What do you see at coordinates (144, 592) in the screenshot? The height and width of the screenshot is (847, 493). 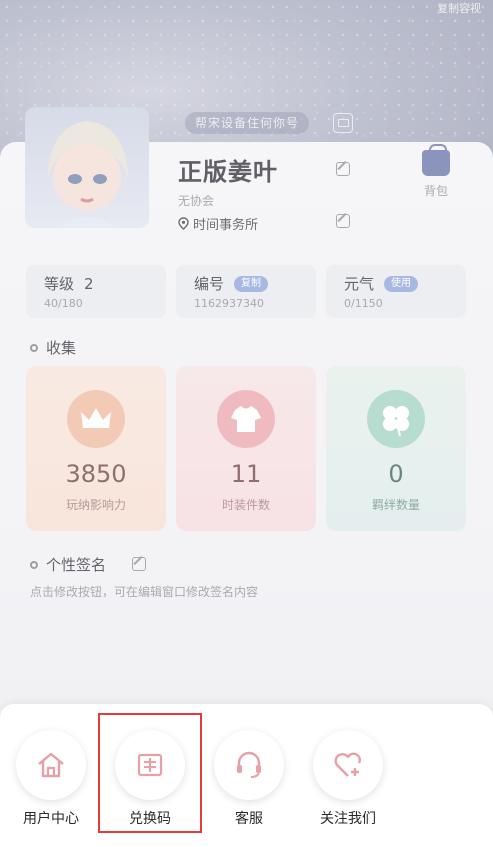 I see `signature-hint: 点击修改按钮，可在编辑窗口修改签名内容` at bounding box center [144, 592].